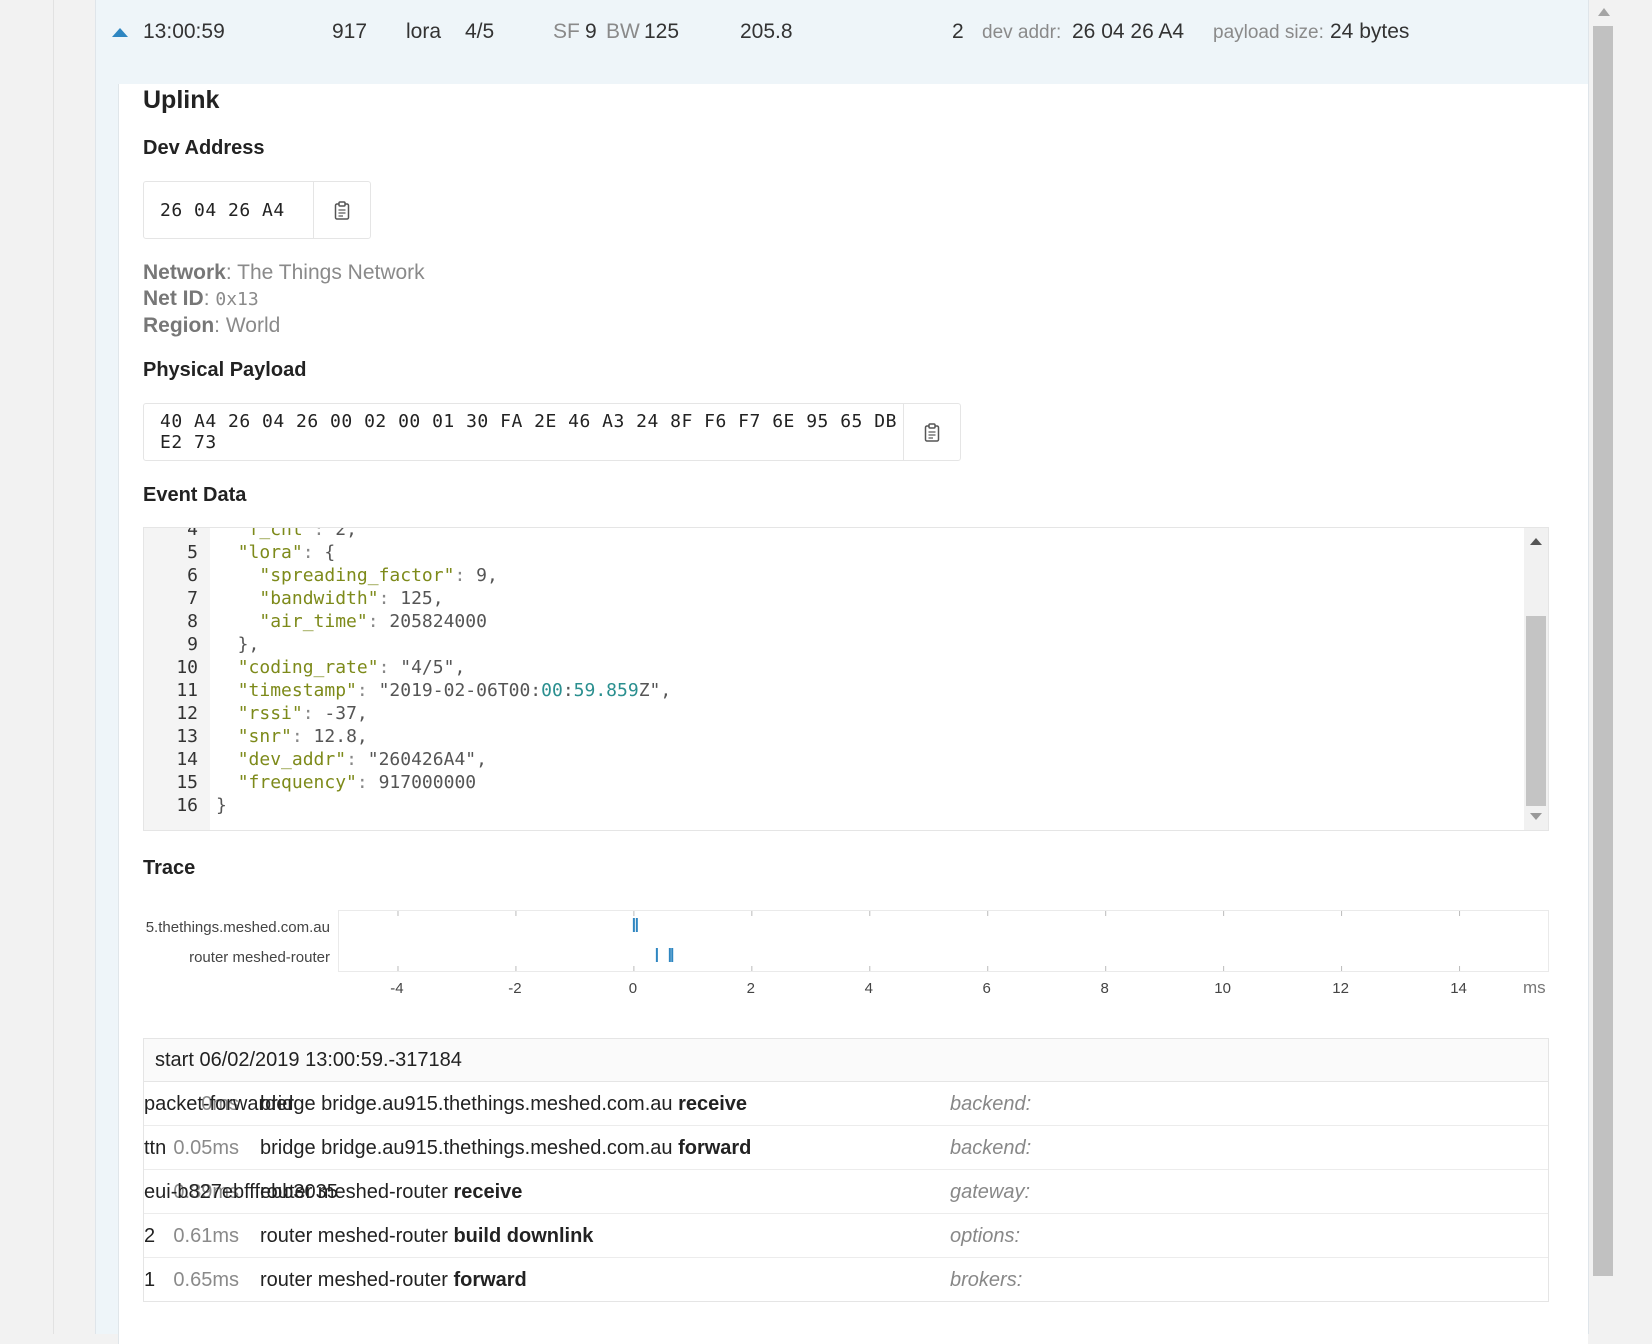 The width and height of the screenshot is (1652, 1344). What do you see at coordinates (187, 782) in the screenshot?
I see `line-number: 15` at bounding box center [187, 782].